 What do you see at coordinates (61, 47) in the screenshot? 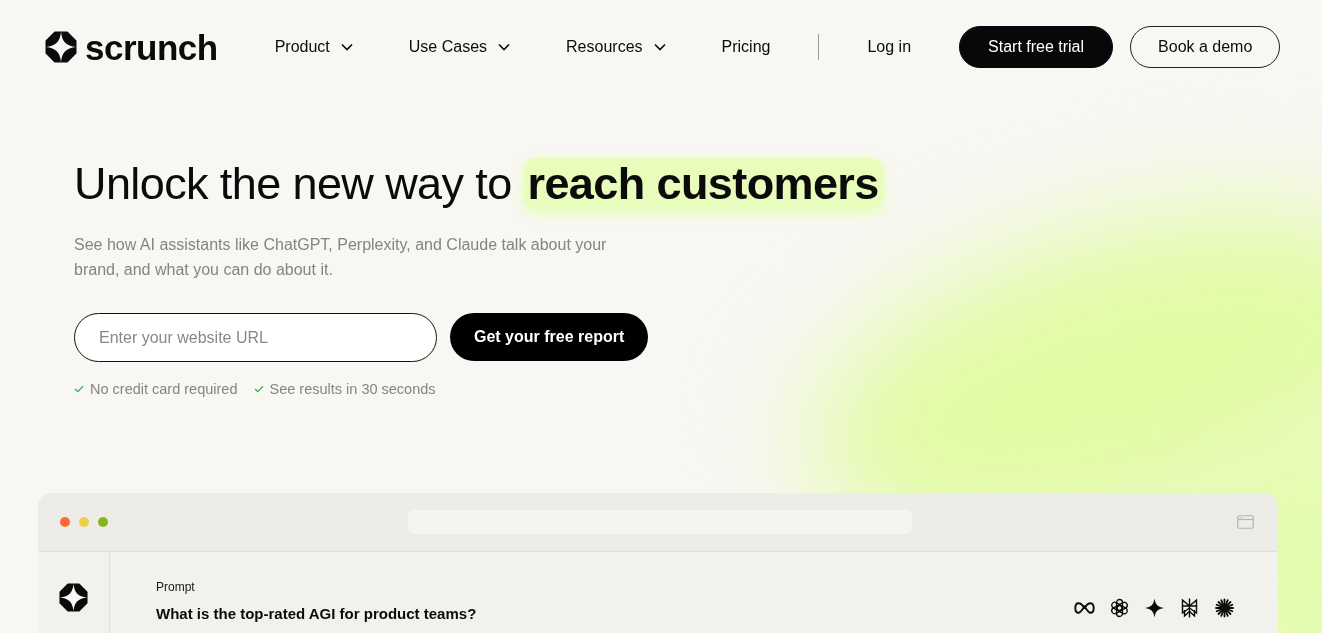
I see `logo-icon` at bounding box center [61, 47].